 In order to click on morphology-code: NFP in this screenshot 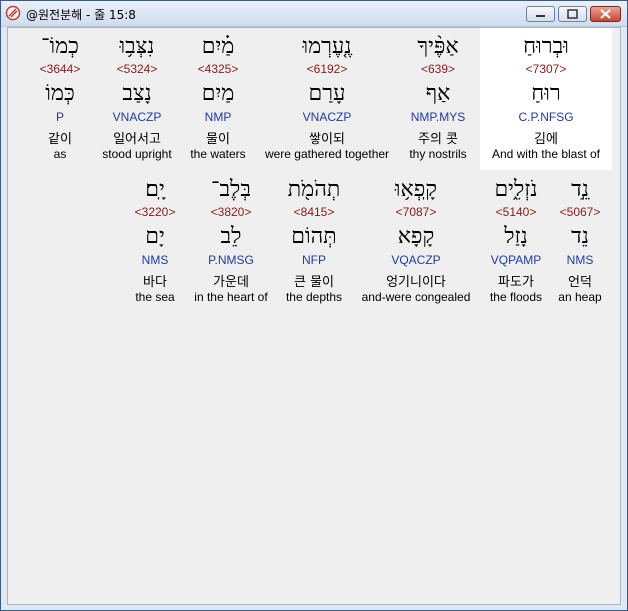, I will do `click(314, 260)`.